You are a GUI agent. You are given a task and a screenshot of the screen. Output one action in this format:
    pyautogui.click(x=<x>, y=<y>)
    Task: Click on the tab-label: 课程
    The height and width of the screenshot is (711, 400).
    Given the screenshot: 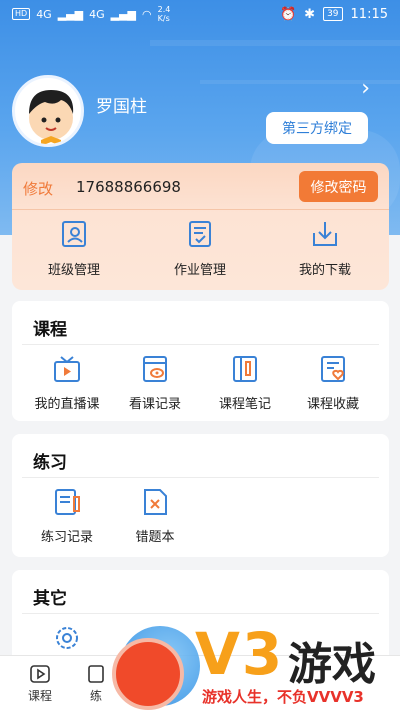 What is the action you would take?
    pyautogui.click(x=39, y=696)
    